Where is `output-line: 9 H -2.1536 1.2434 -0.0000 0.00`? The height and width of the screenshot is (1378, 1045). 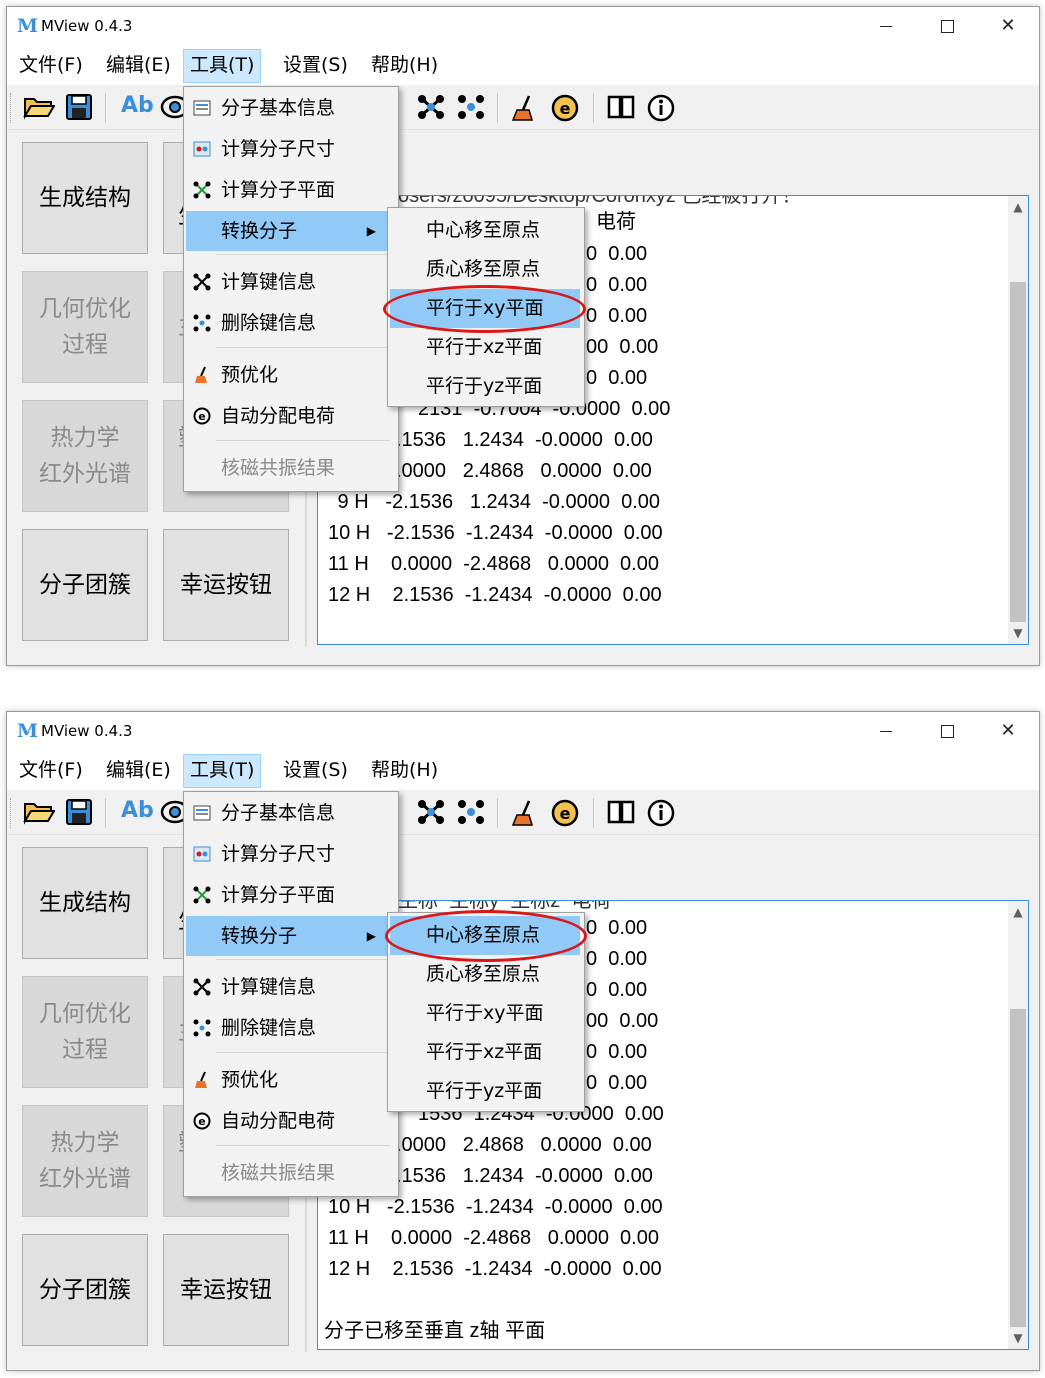 output-line: 9 H -2.1536 1.2434 -0.0000 0.00 is located at coordinates (496, 502).